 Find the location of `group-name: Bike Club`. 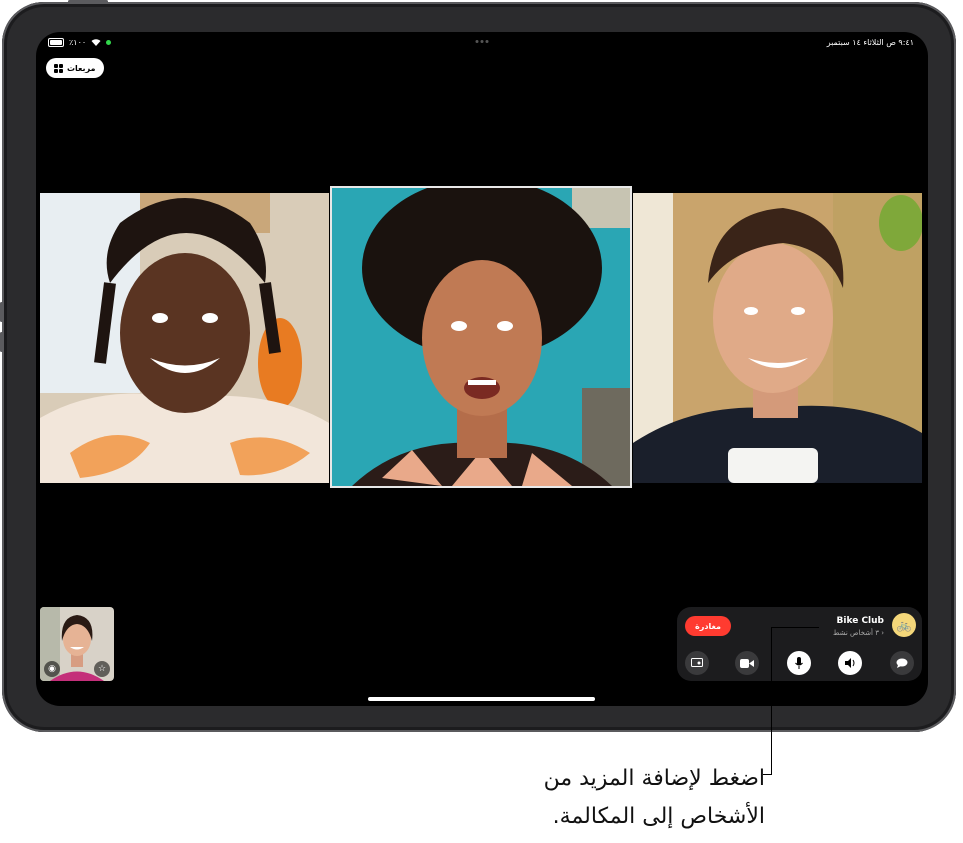

group-name: Bike Club is located at coordinates (860, 621).